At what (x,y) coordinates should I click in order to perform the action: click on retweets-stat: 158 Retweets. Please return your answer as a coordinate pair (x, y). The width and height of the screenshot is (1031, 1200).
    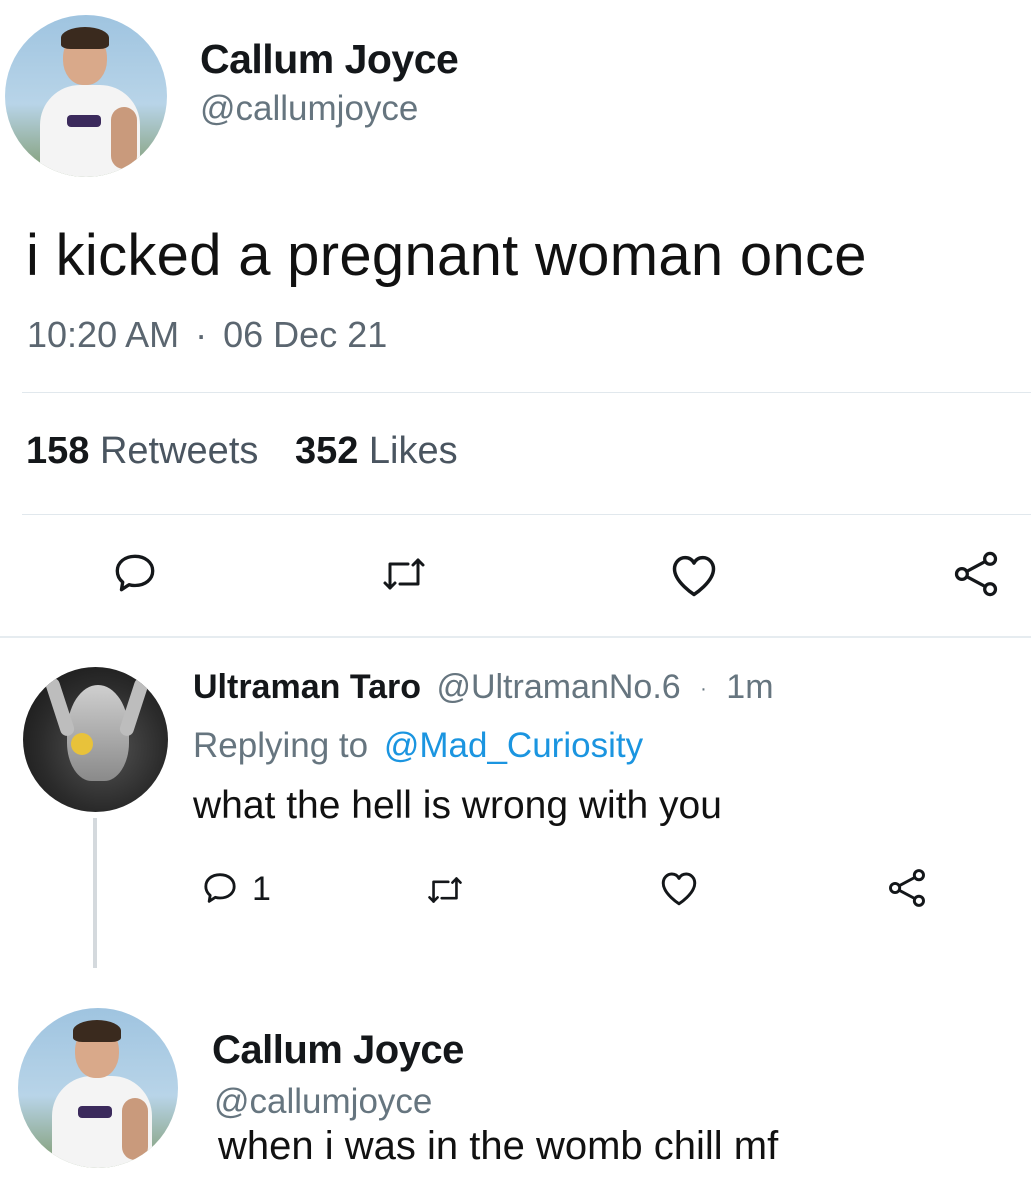
    Looking at the image, I should click on (147, 451).